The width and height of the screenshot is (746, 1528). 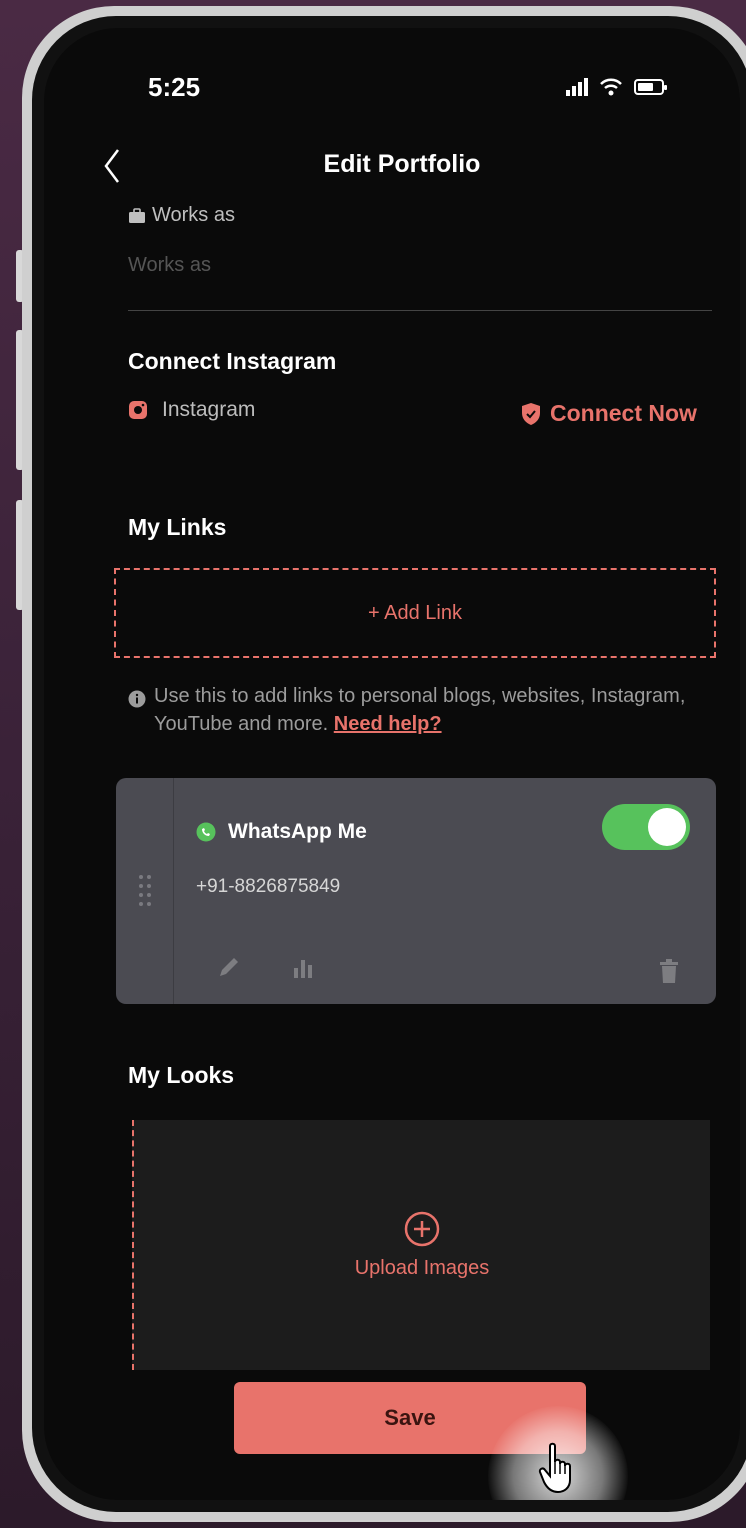 What do you see at coordinates (209, 409) in the screenshot?
I see `instagram-label: Instagram` at bounding box center [209, 409].